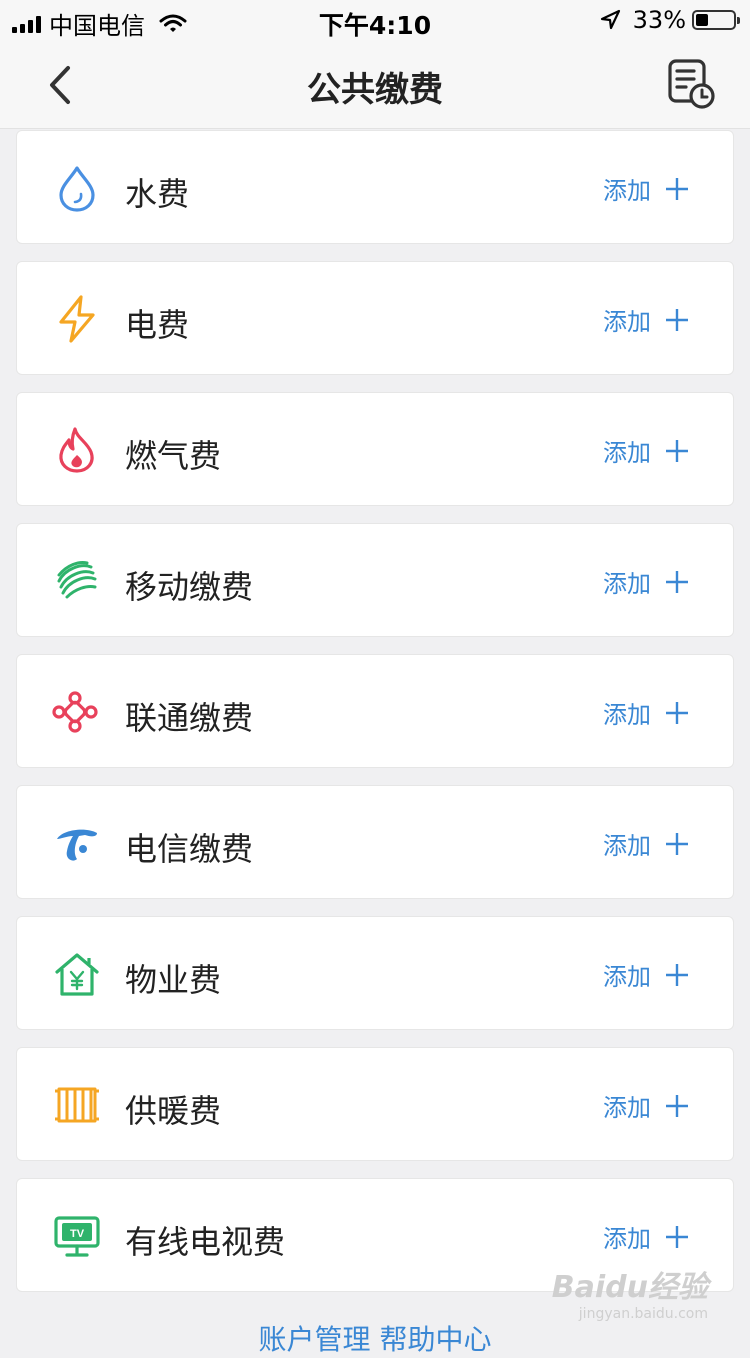 The height and width of the screenshot is (1358, 750). I want to click on watermark: Baidu经验 jingyan.baidu.com, so click(630, 1292).